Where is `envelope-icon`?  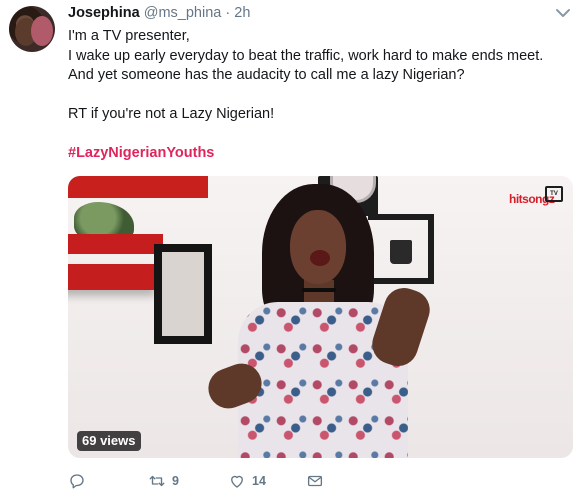
envelope-icon is located at coordinates (315, 481).